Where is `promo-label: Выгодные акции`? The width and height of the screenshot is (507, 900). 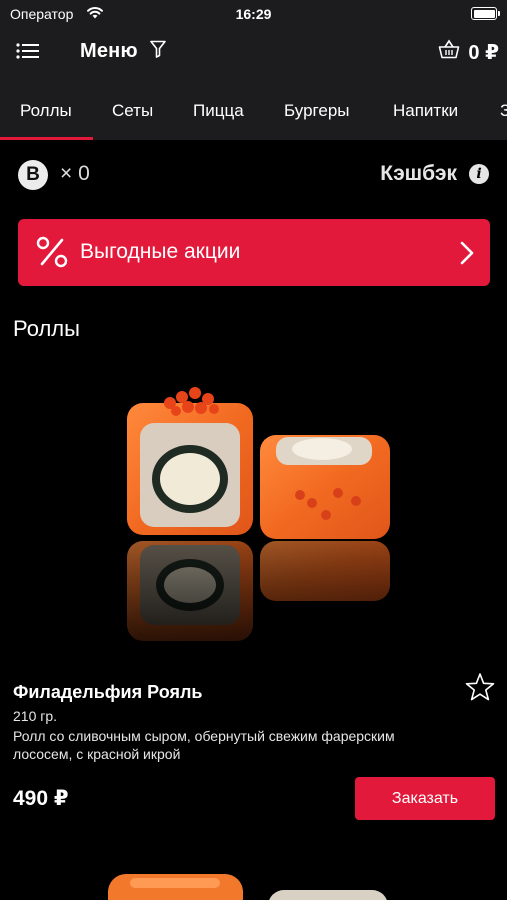 promo-label: Выгодные акции is located at coordinates (160, 251).